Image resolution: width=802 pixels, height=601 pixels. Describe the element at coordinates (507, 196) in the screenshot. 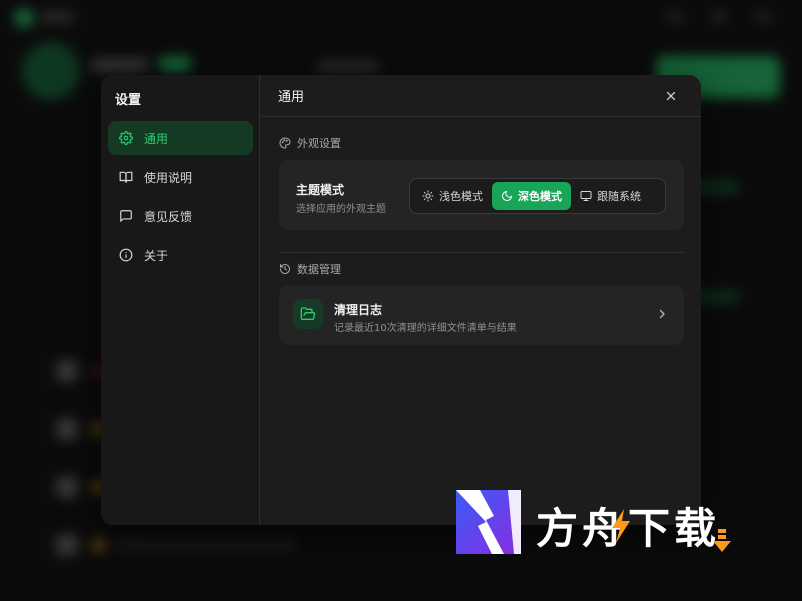

I see `moon-icon` at that location.